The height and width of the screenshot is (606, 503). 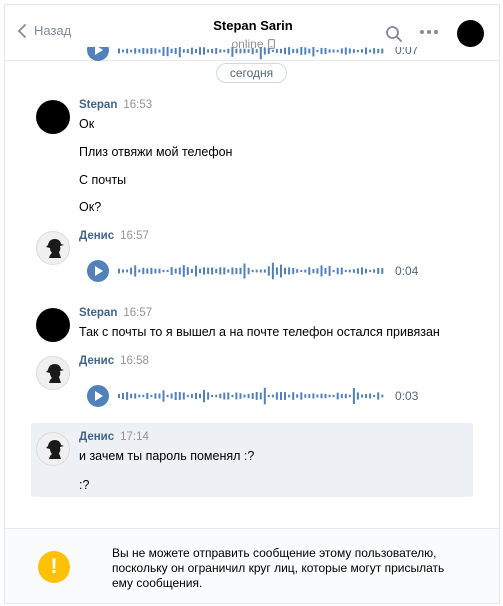 I want to click on back-label: Назад, so click(x=53, y=30).